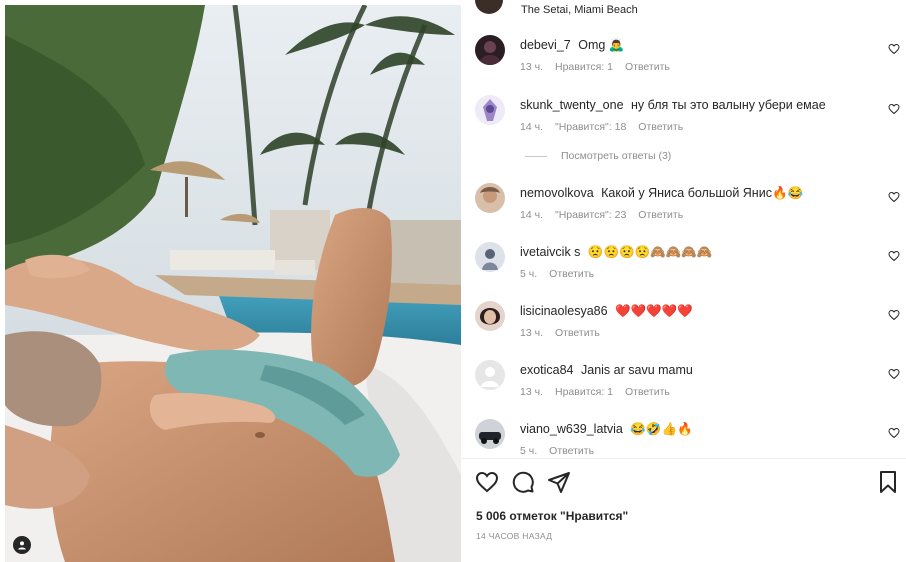 Image resolution: width=906 pixels, height=562 pixels. What do you see at coordinates (523, 482) in the screenshot?
I see `comment-icon` at bounding box center [523, 482].